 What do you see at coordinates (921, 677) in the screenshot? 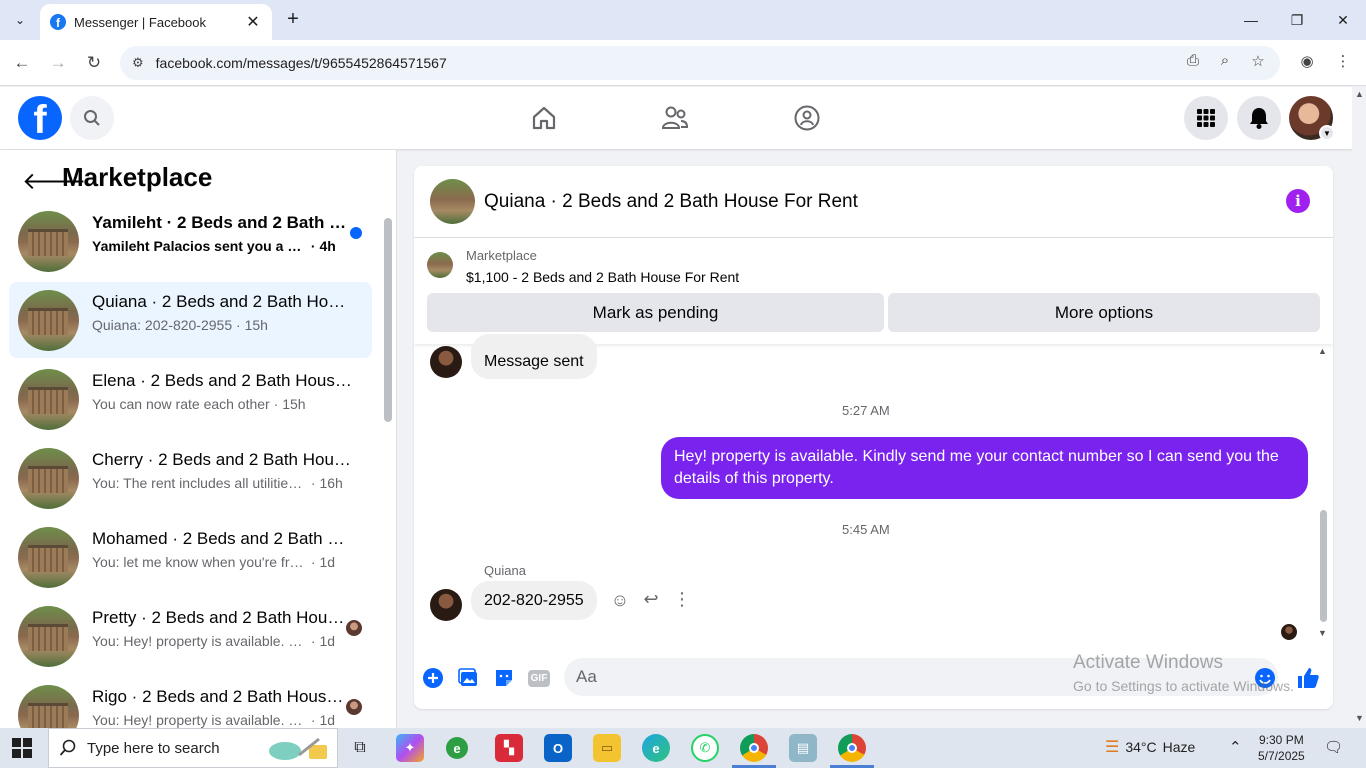
I see `message-input` at bounding box center [921, 677].